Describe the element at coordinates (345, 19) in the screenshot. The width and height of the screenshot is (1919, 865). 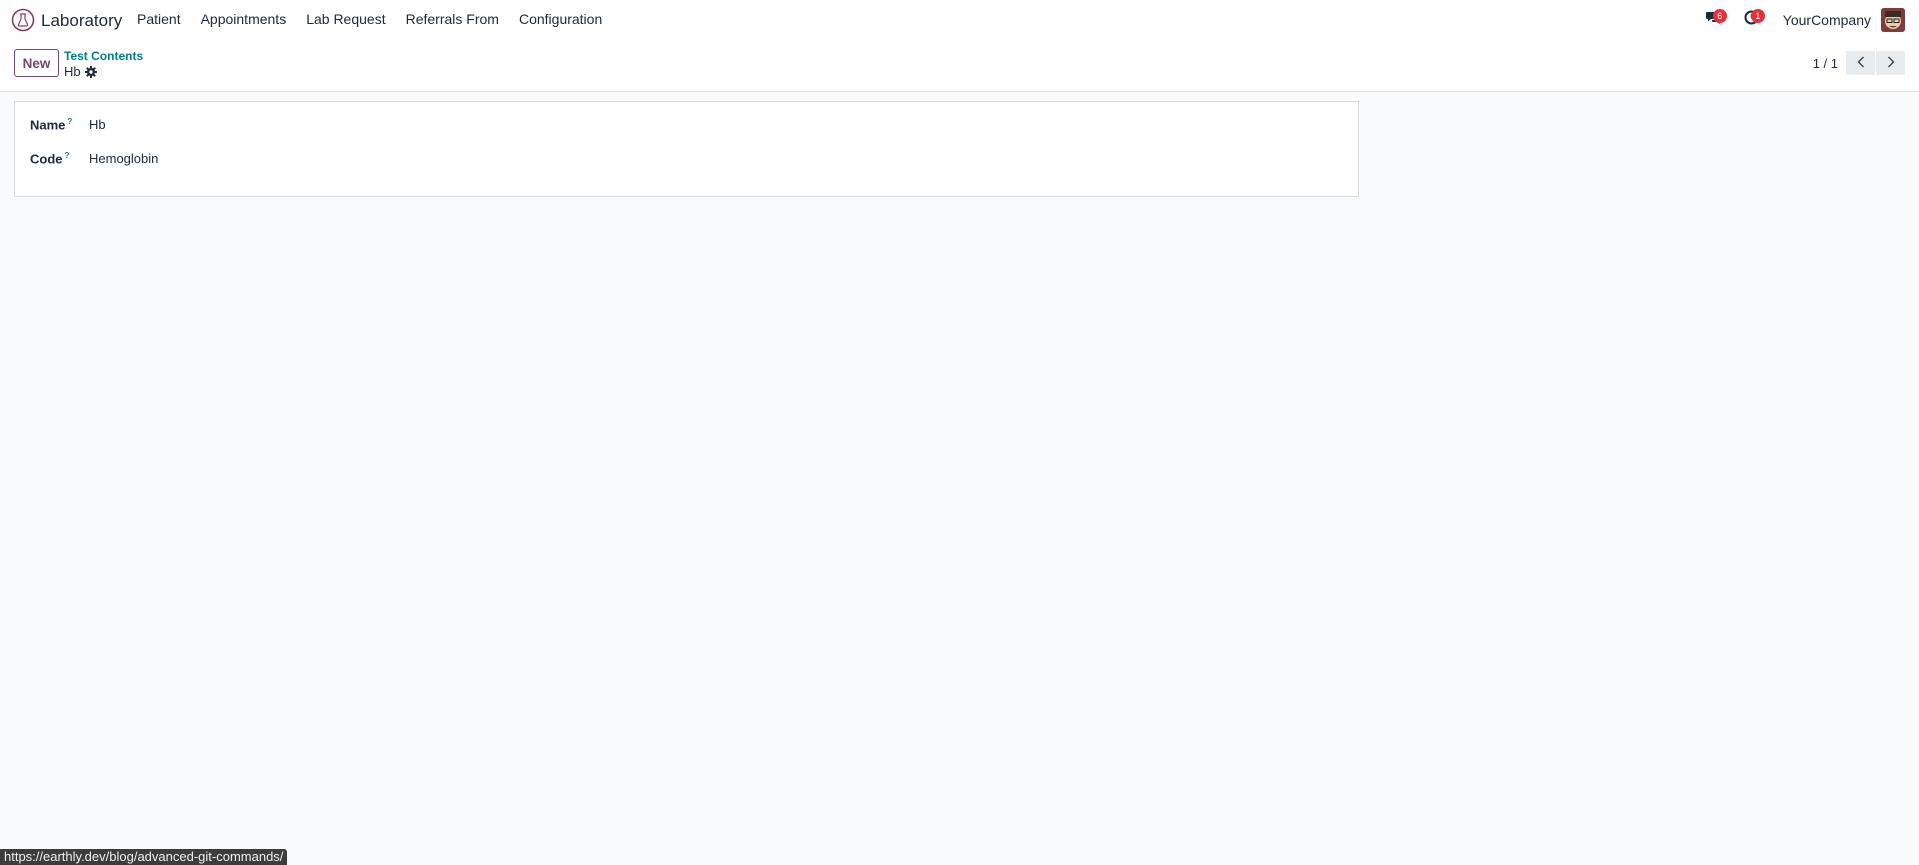
I see `menu-item-lab-request: Lab Request` at that location.